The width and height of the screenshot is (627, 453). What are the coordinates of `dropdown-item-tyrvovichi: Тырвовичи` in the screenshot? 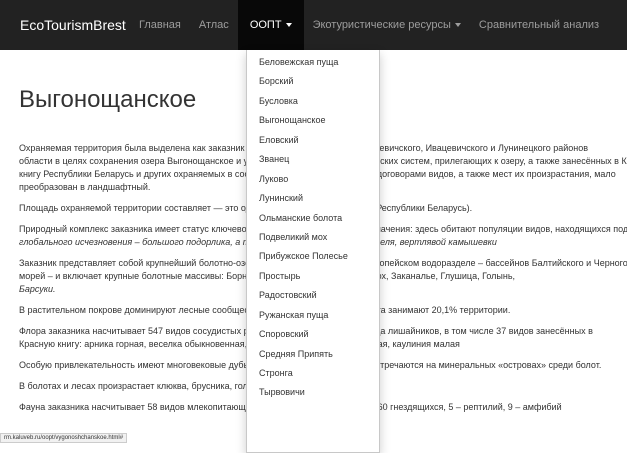 It's located at (313, 392).